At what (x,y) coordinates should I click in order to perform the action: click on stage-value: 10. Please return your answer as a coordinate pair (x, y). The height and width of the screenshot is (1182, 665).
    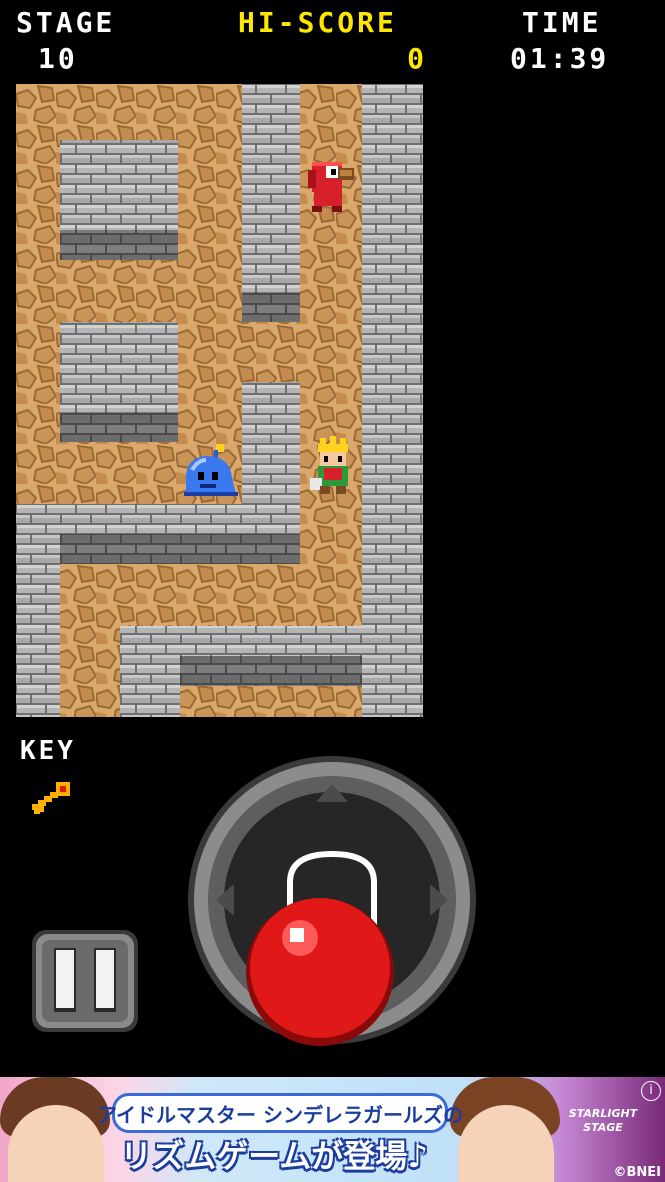
    Looking at the image, I should click on (58, 58).